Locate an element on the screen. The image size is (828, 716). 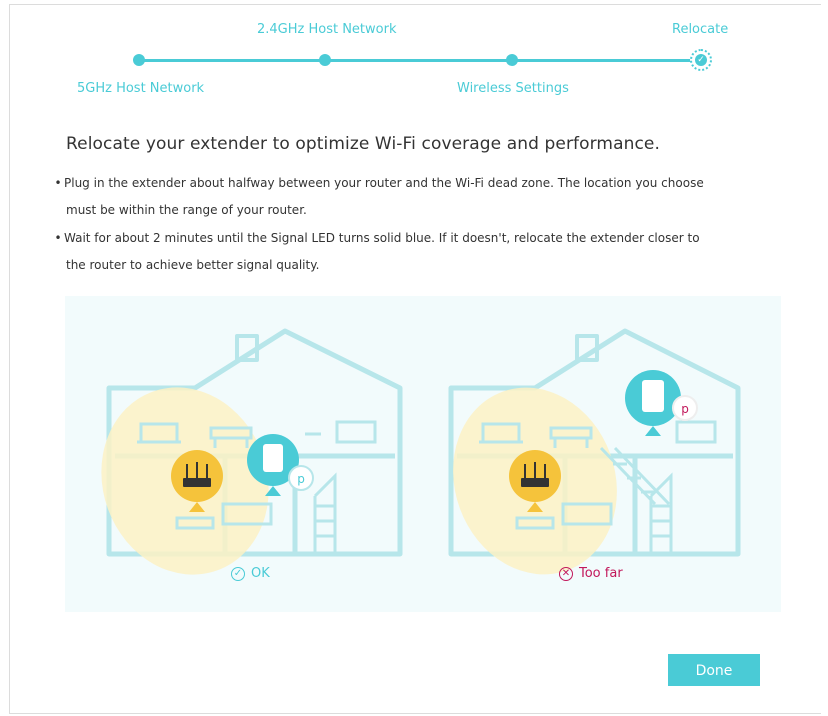
check-icon: ✓ is located at coordinates (701, 60).